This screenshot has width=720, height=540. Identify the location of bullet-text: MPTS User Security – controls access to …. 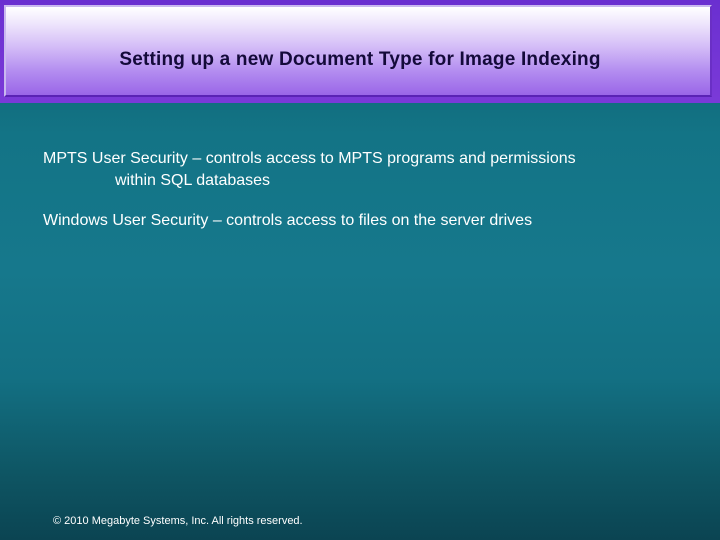
(309, 158).